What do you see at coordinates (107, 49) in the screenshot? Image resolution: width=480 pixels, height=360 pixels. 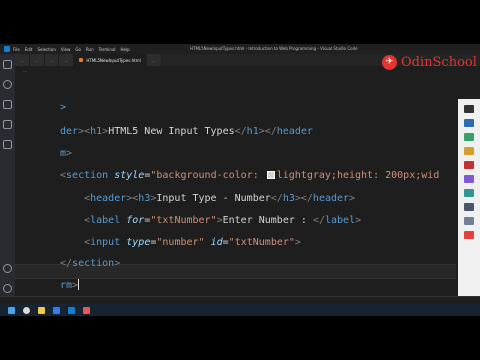 I see `menu-terminal: Terminal` at bounding box center [107, 49].